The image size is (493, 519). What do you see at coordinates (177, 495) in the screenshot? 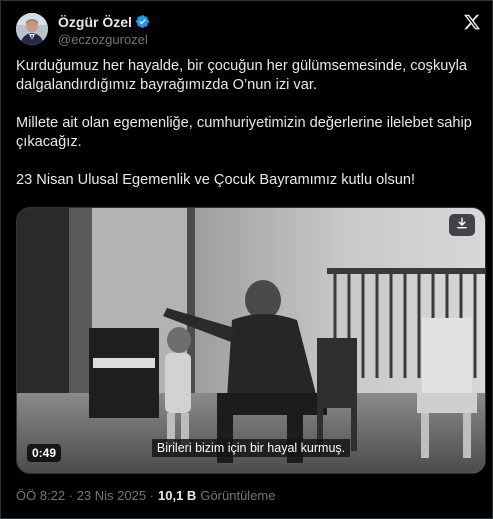
I see `views-count: 10,1 B` at bounding box center [177, 495].